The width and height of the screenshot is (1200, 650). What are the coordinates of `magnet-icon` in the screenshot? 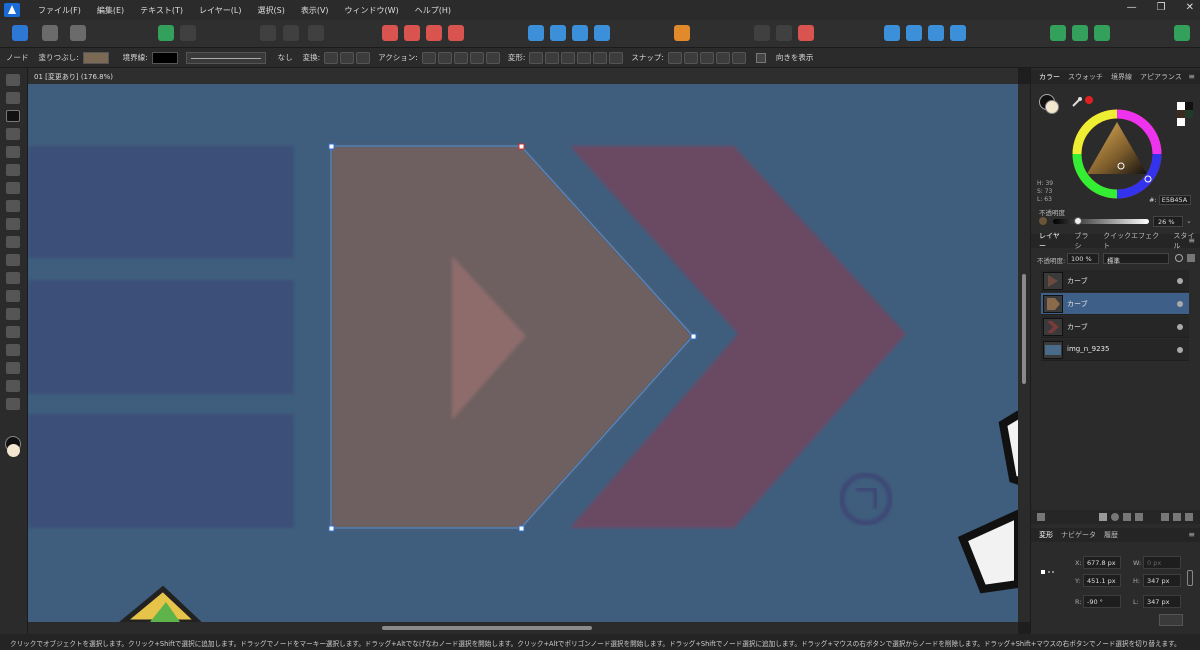 It's located at (806, 33).